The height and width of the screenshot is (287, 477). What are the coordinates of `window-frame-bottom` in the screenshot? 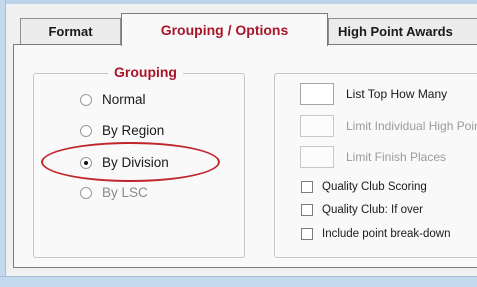 It's located at (238, 281).